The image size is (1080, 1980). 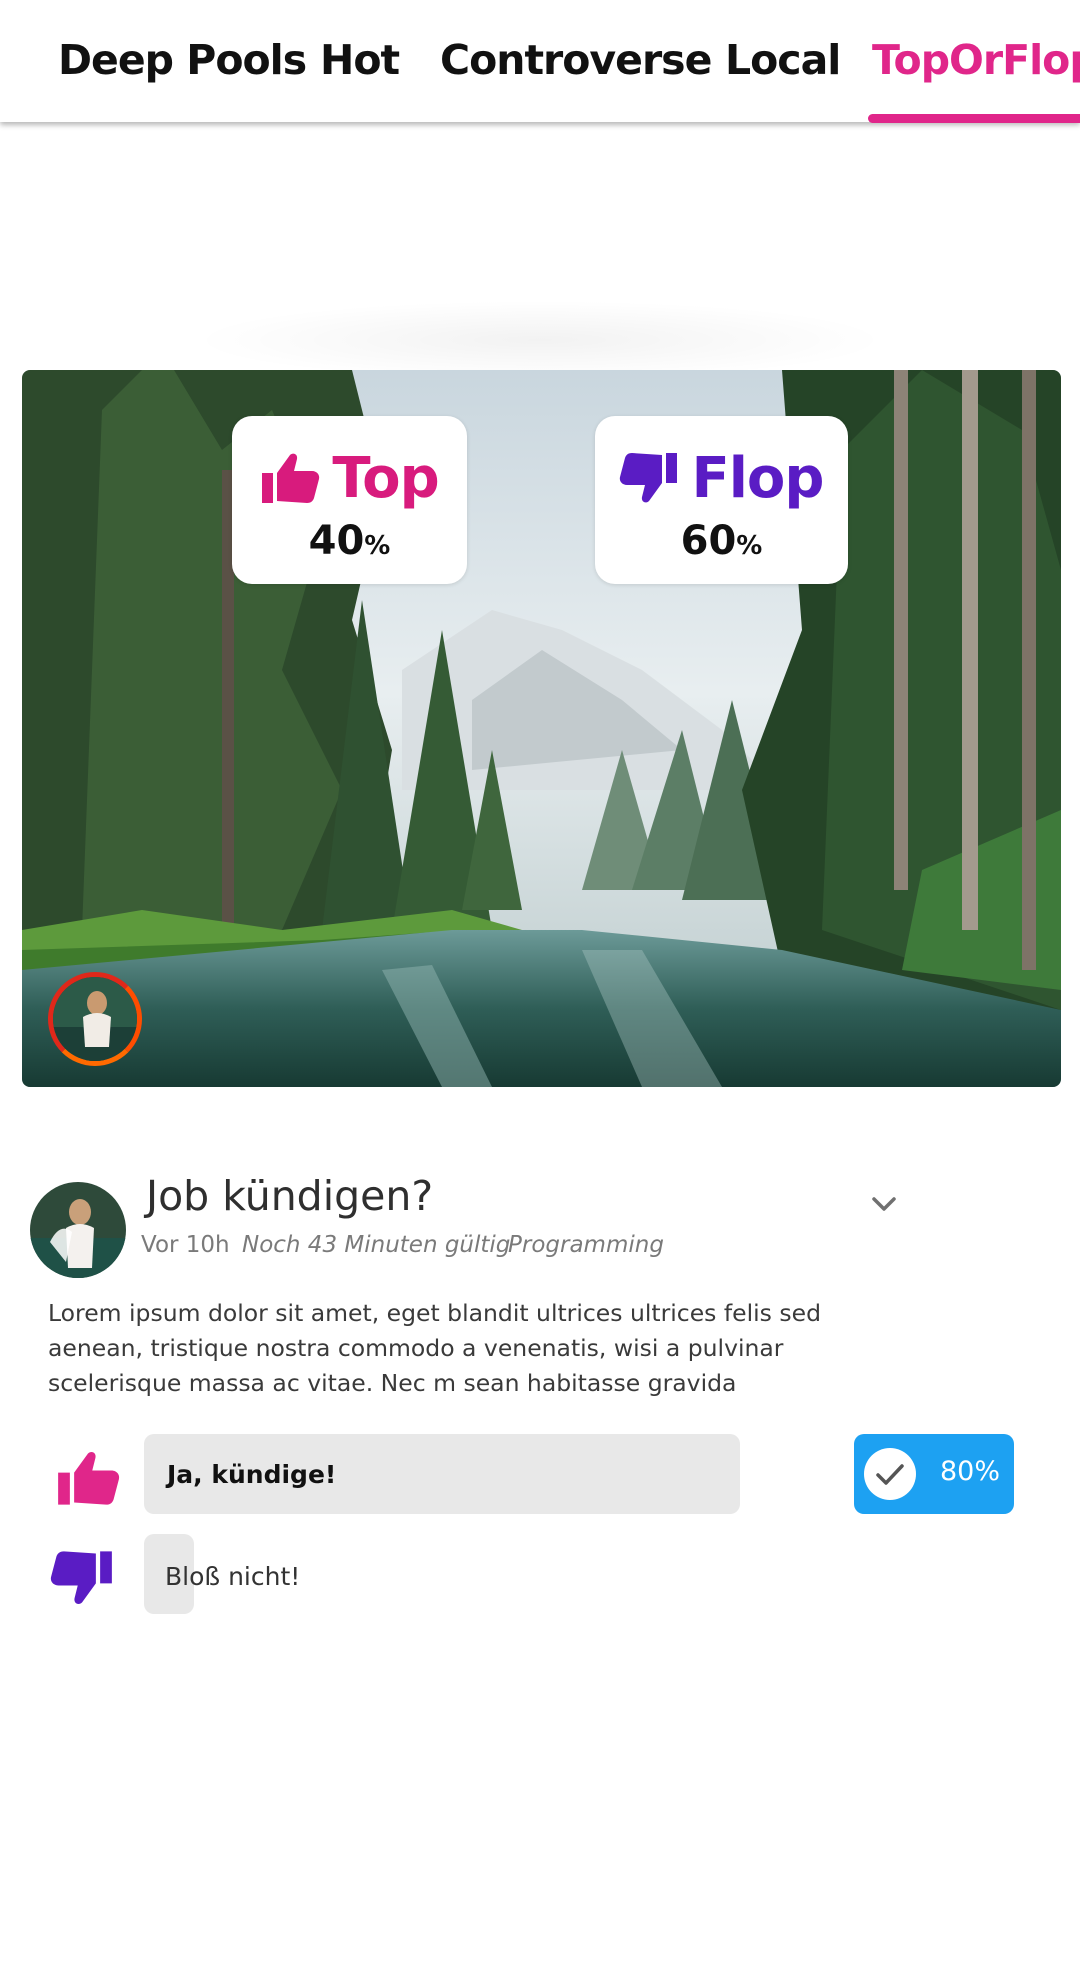 I want to click on author-avatar-story, so click(x=95, y=1019).